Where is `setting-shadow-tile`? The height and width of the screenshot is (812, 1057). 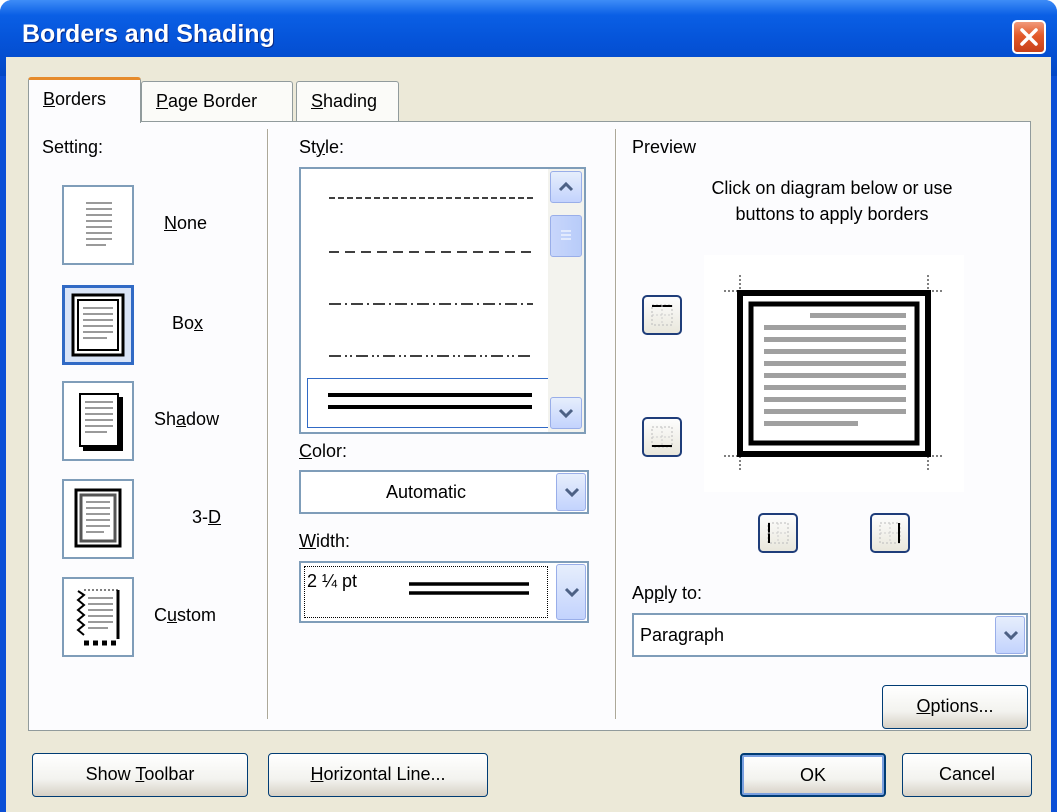 setting-shadow-tile is located at coordinates (98, 421).